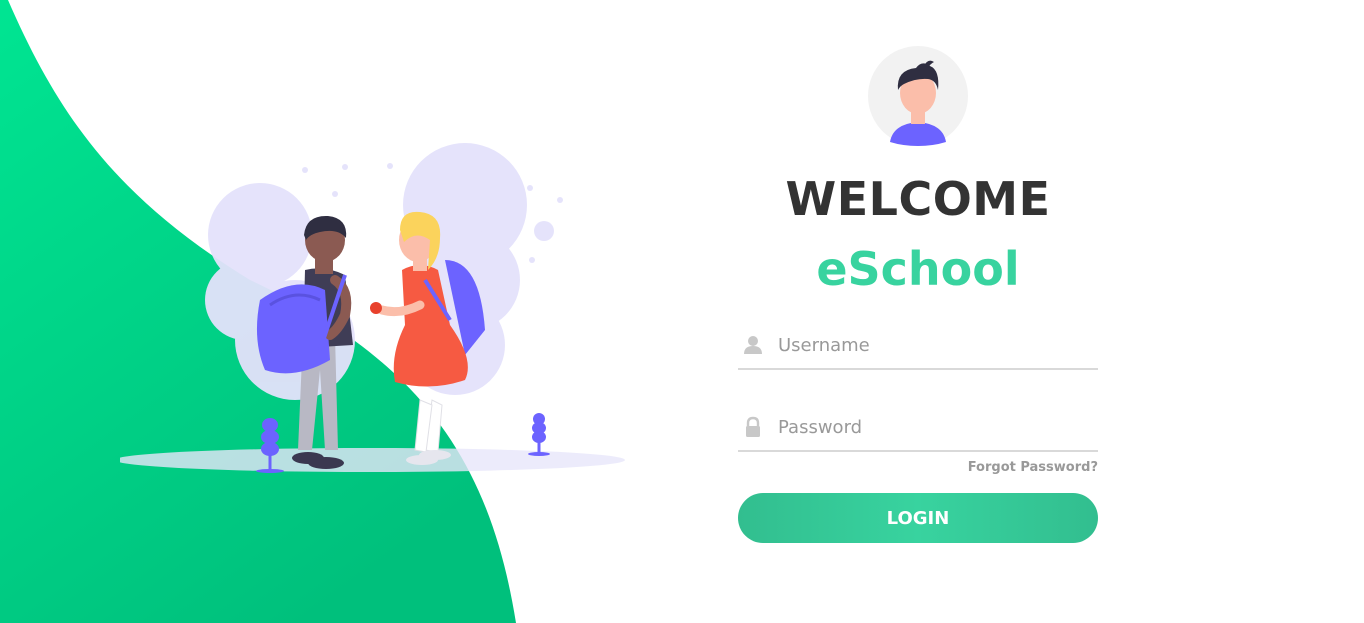 The width and height of the screenshot is (1364, 623). I want to click on password-input, so click(938, 427).